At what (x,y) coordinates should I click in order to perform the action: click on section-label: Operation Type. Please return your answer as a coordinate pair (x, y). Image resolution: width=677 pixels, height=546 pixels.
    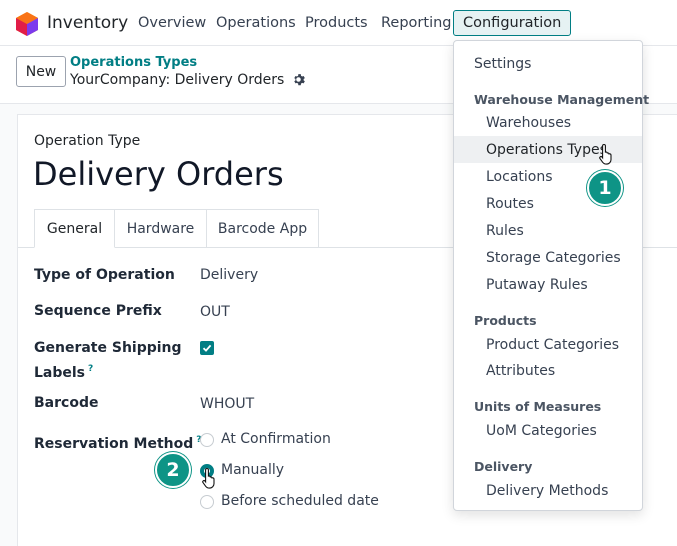
    Looking at the image, I should click on (87, 141).